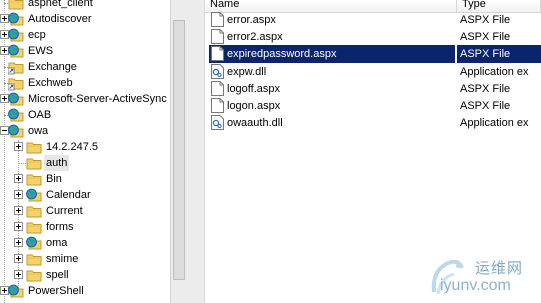  I want to click on tree-item-exchange: Exchange, so click(85, 67).